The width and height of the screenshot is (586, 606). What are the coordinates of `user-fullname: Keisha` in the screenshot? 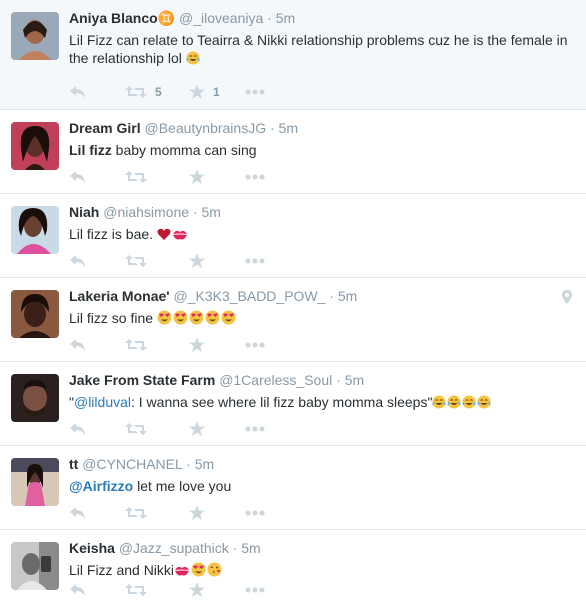 It's located at (92, 548).